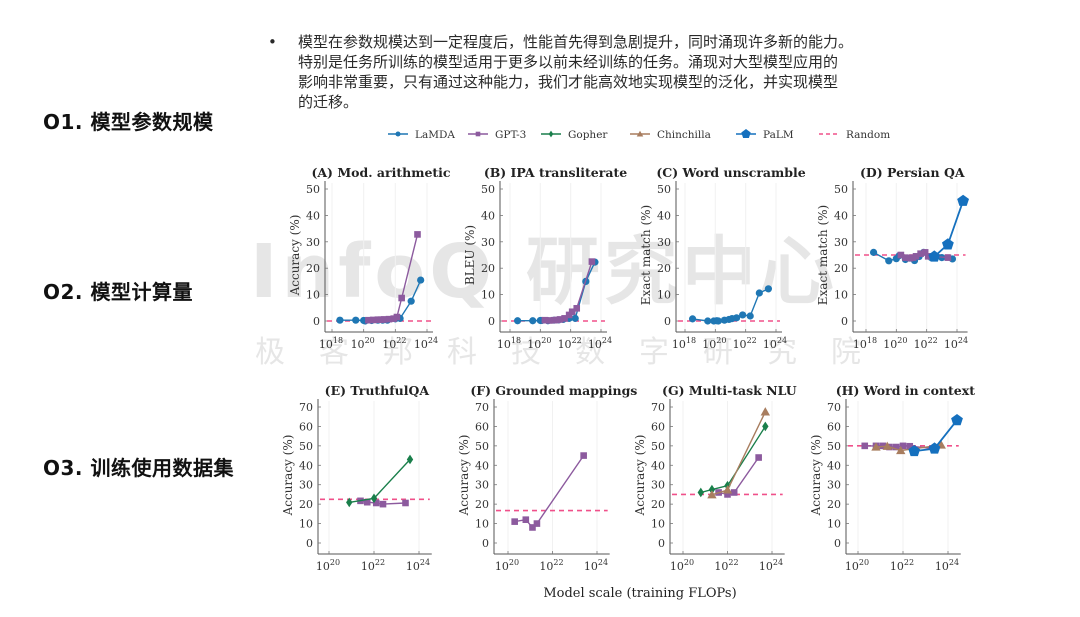 This screenshot has height=617, width=1080. Describe the element at coordinates (377, 390) in the screenshot. I see `panel-title: (E) TruthfulQA` at that location.